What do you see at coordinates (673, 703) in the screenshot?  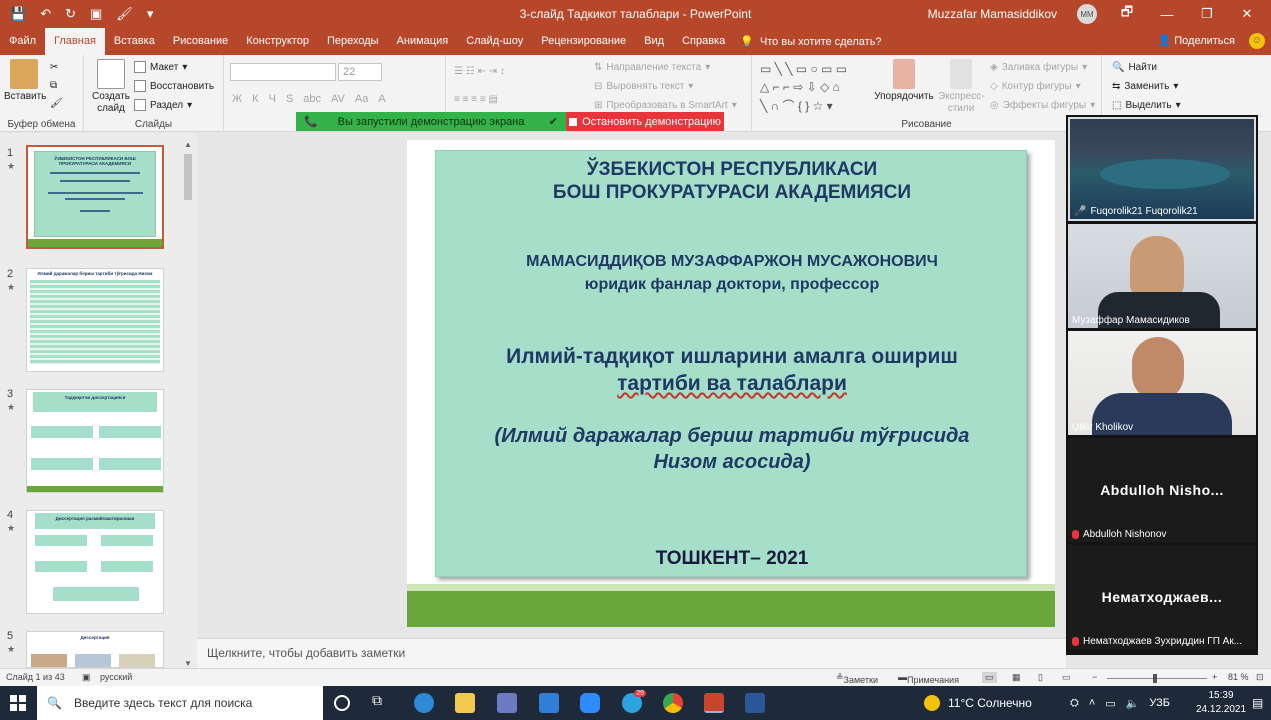 I see `chrome-icon` at bounding box center [673, 703].